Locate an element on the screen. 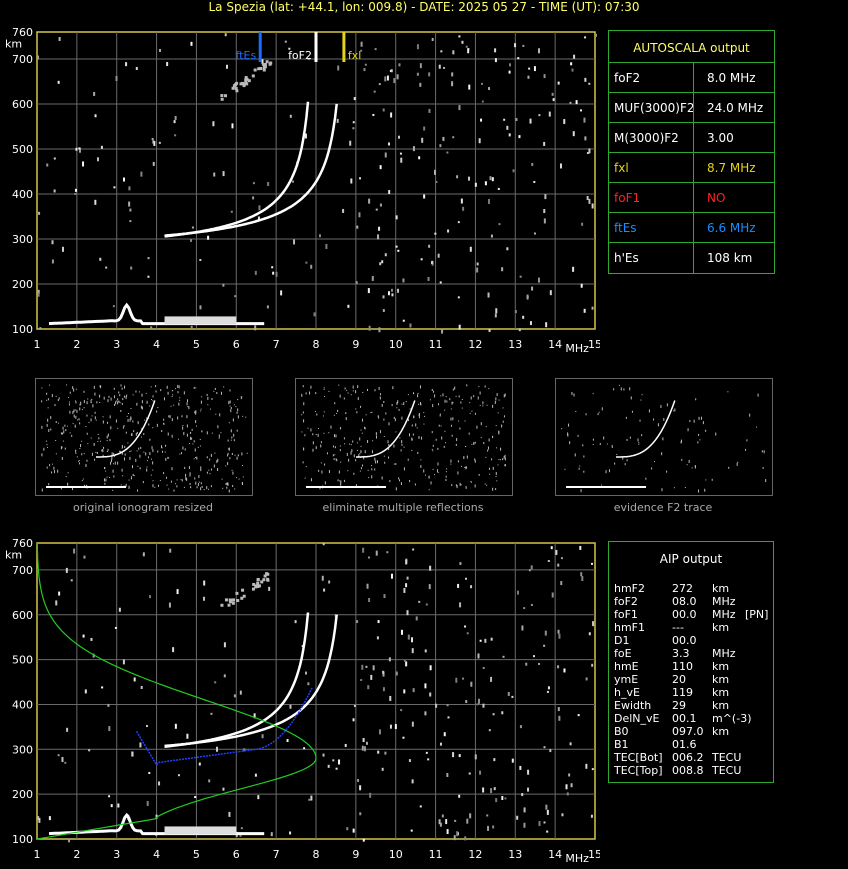 This screenshot has height=869, width=848. x-tick-label: 1 is located at coordinates (37, 854).